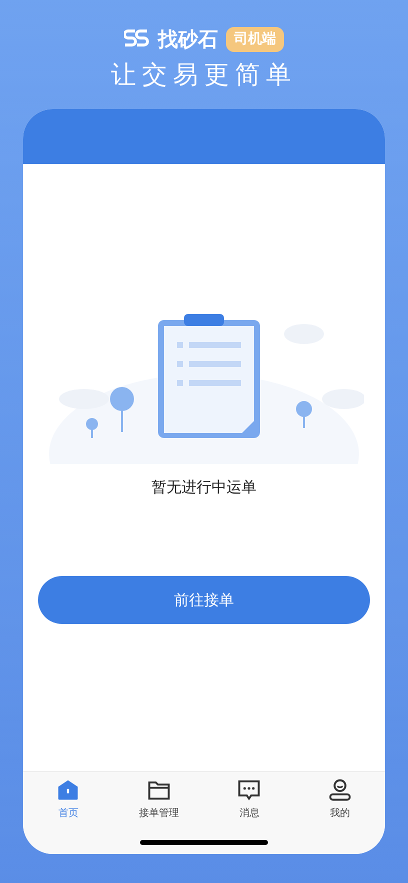  What do you see at coordinates (204, 75) in the screenshot?
I see `slogan: 让交易更简单` at bounding box center [204, 75].